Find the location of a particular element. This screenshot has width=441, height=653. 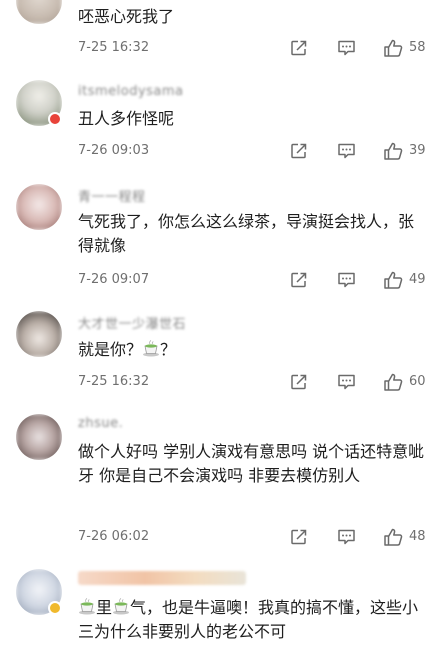

comment-meta: 7-26 09:03 39 is located at coordinates (220, 151).